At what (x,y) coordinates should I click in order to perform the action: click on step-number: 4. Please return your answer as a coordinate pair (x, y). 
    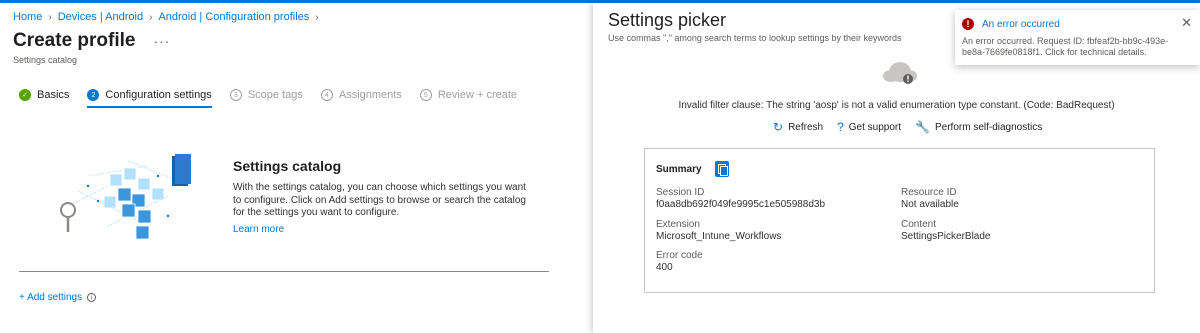
    Looking at the image, I should click on (326, 95).